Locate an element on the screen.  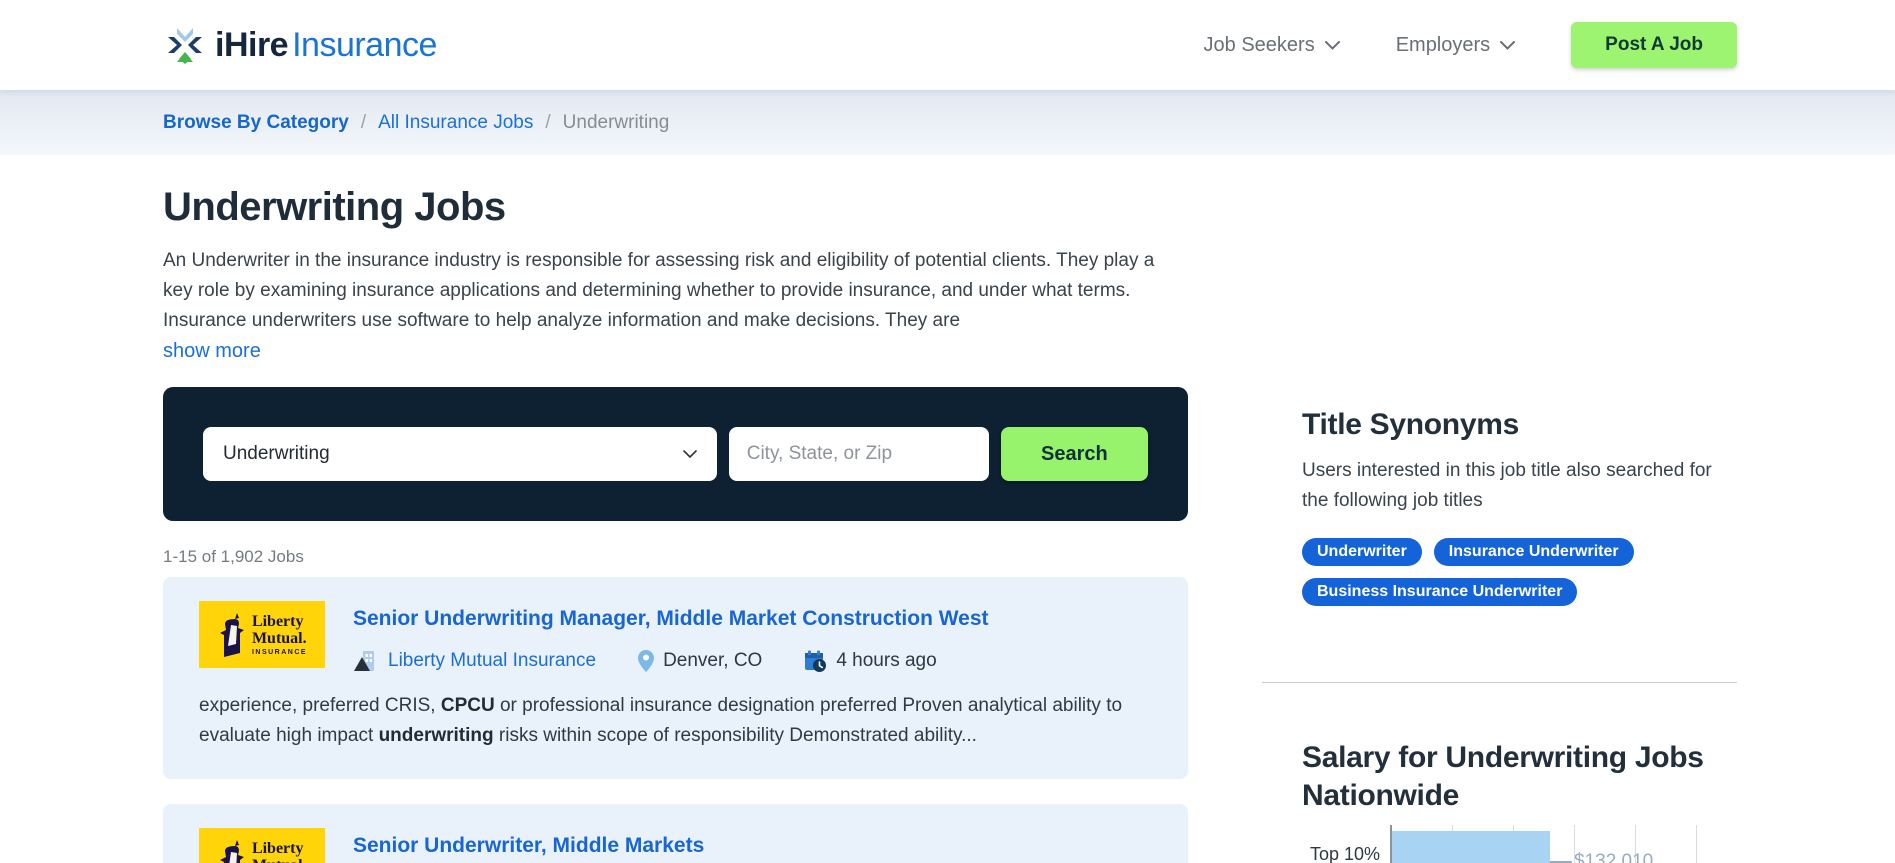
posted-meta: 4 hours ago is located at coordinates (870, 661).